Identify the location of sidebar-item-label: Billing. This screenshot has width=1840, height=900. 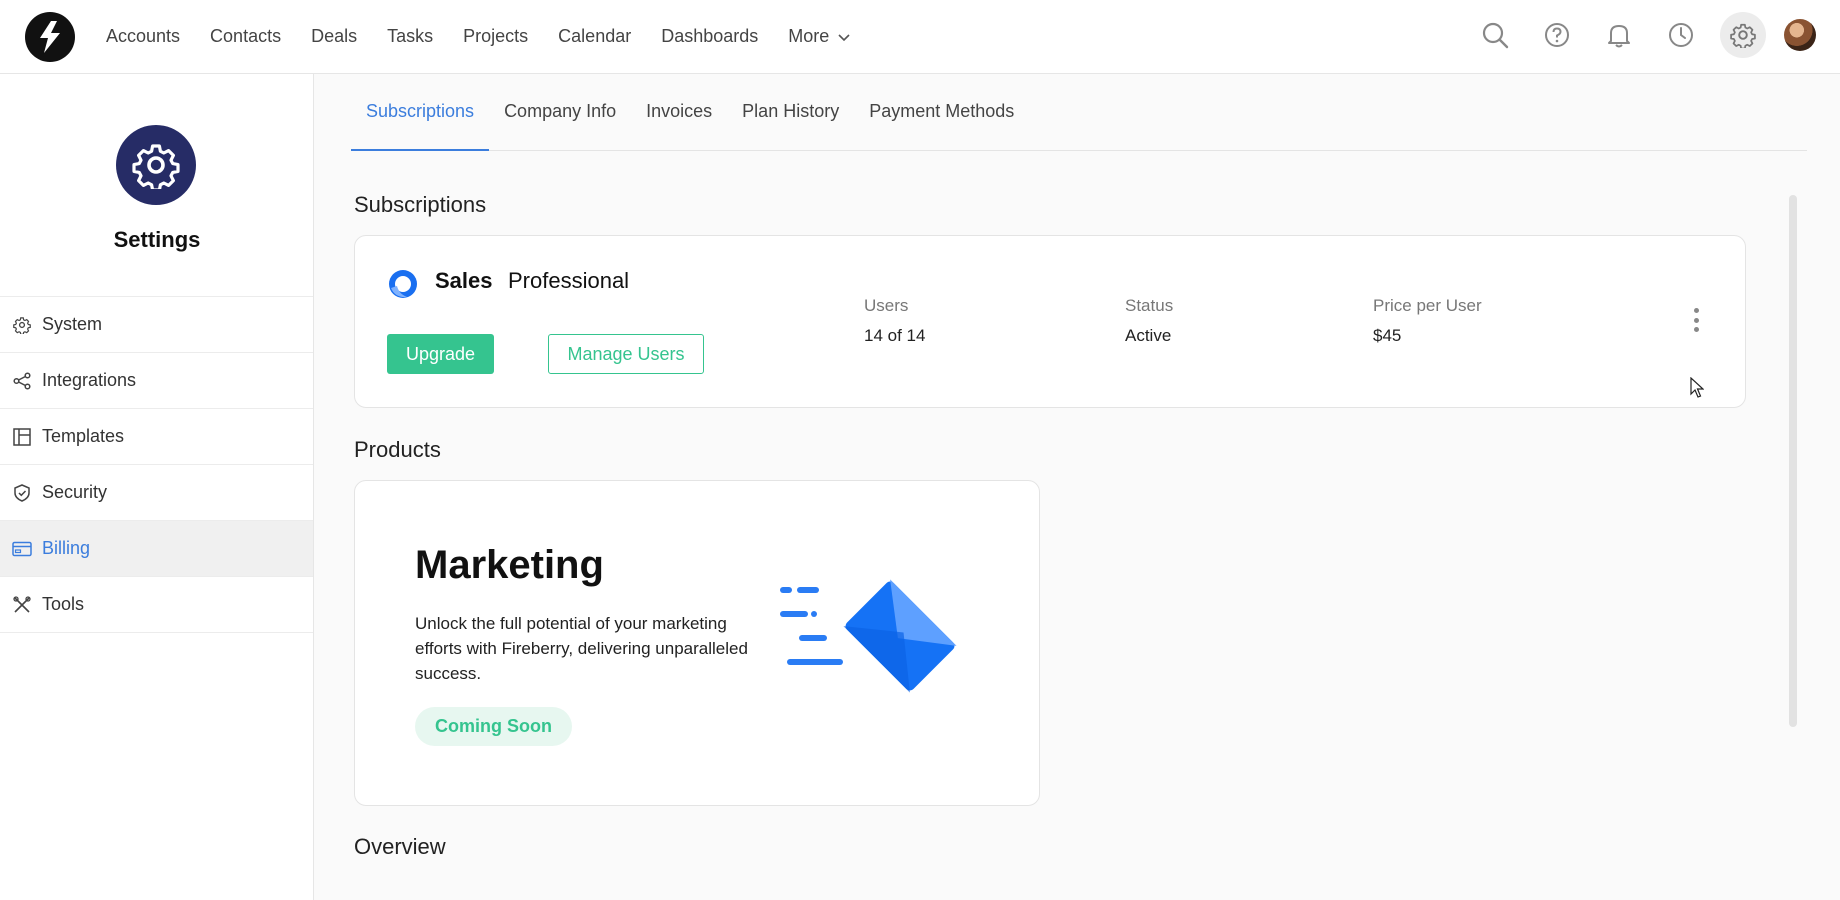
(66, 548).